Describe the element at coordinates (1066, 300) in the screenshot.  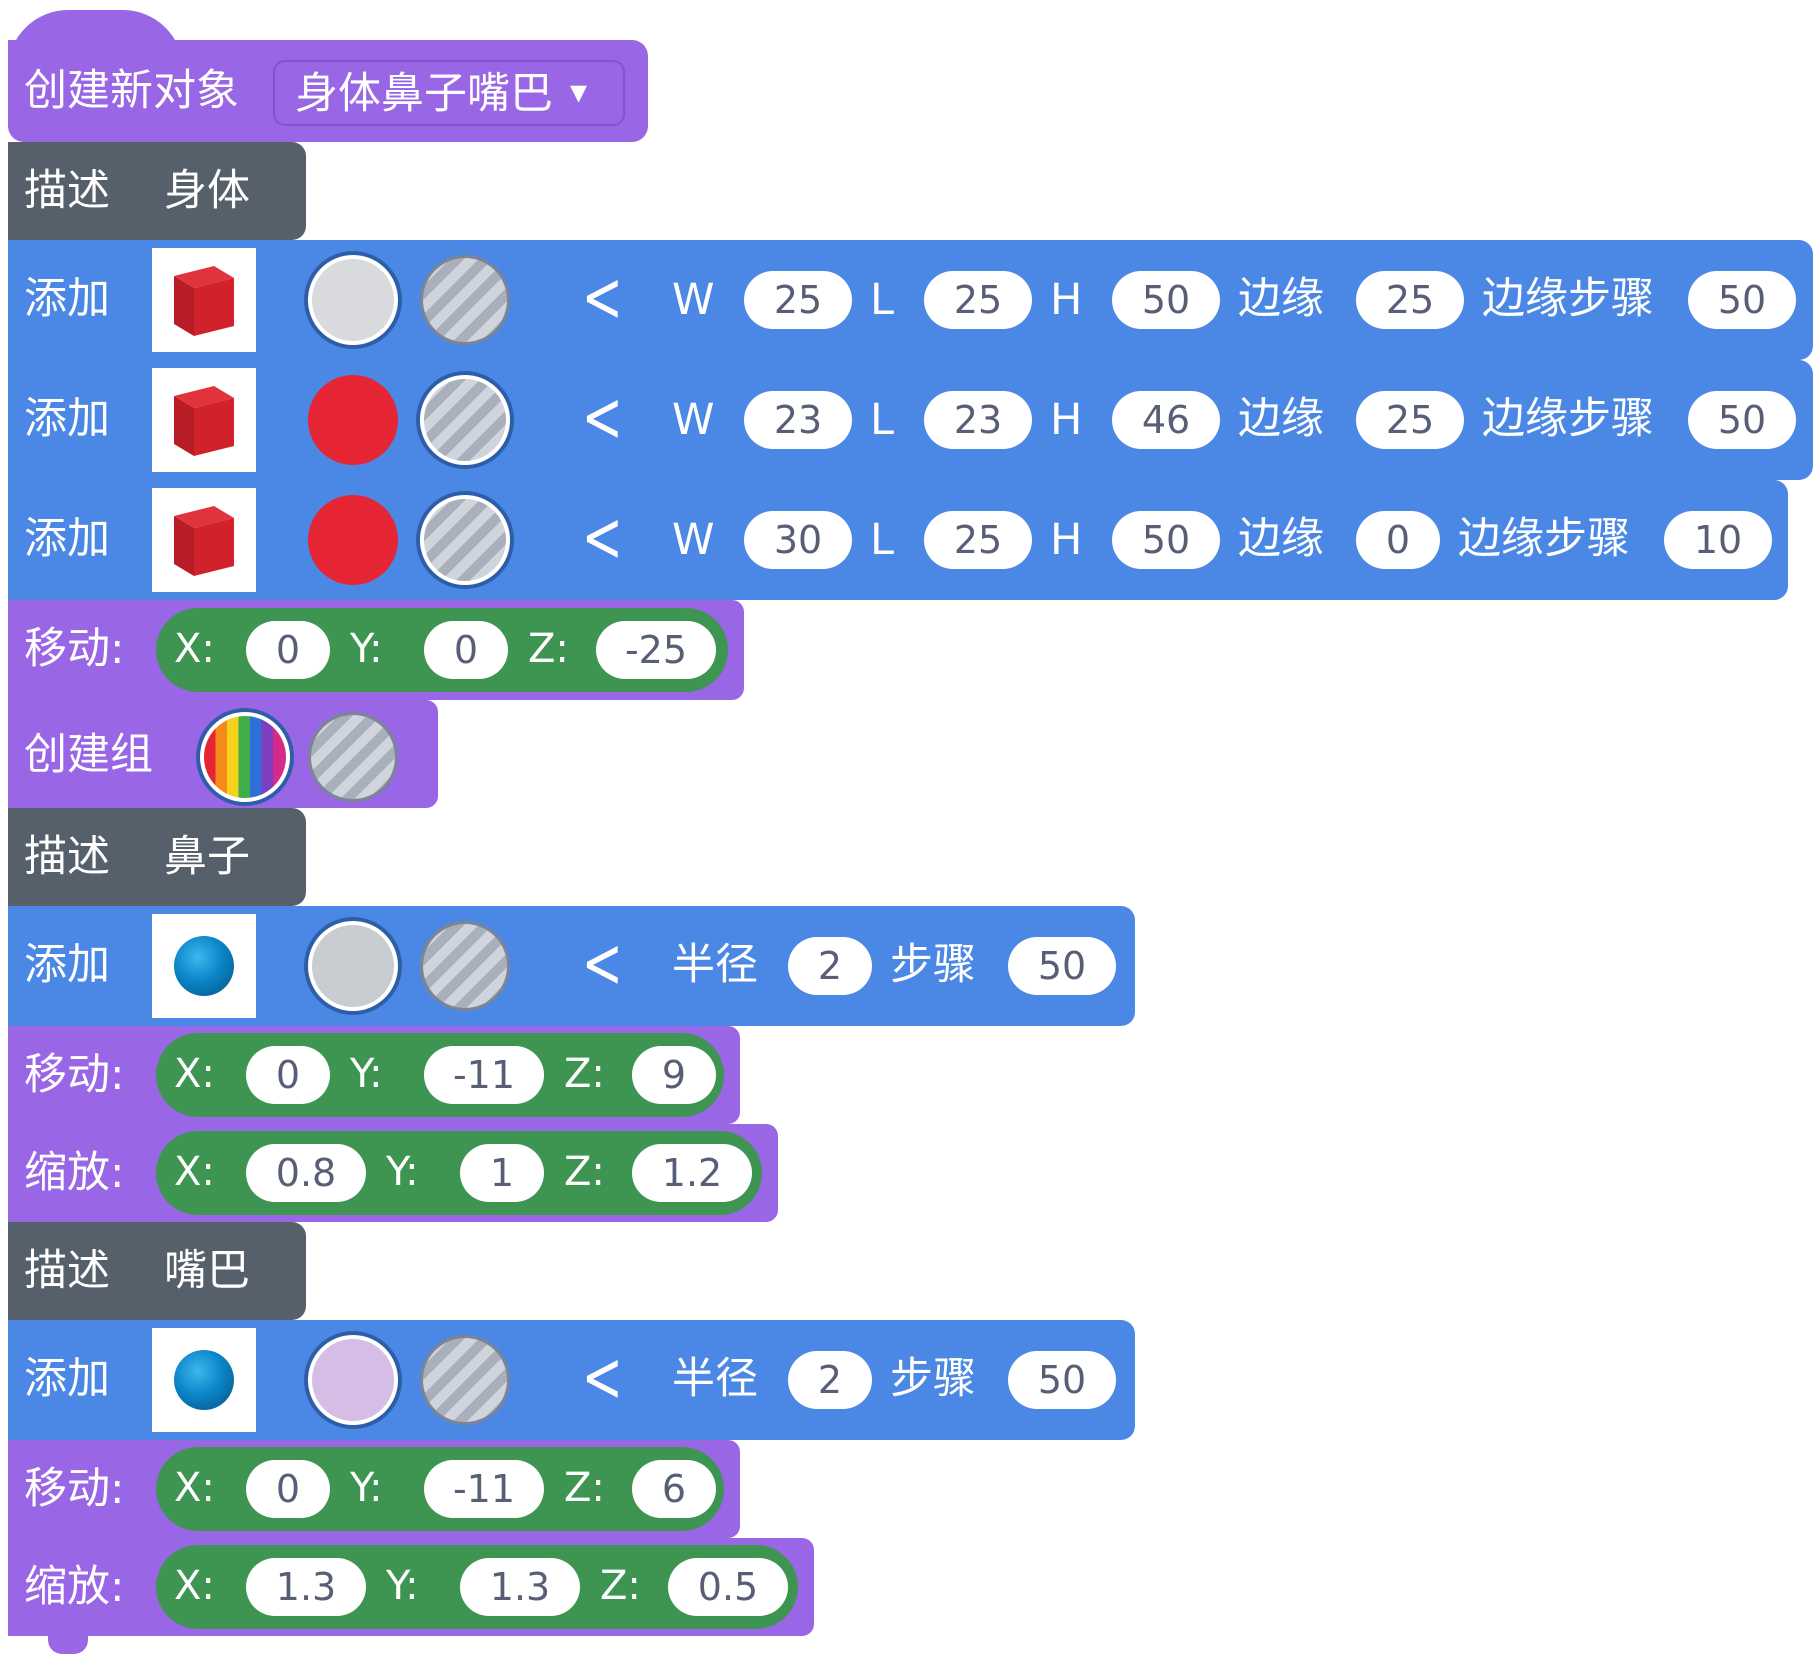
I see `h-label: H` at that location.